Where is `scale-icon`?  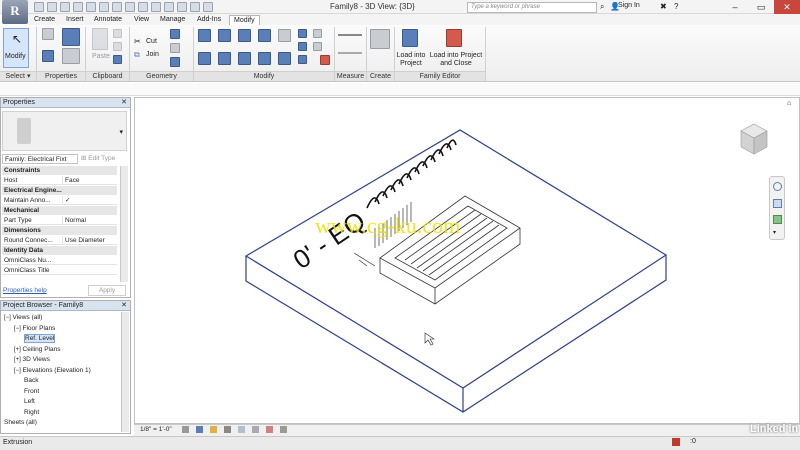
scale-icon is located at coordinates (302, 33).